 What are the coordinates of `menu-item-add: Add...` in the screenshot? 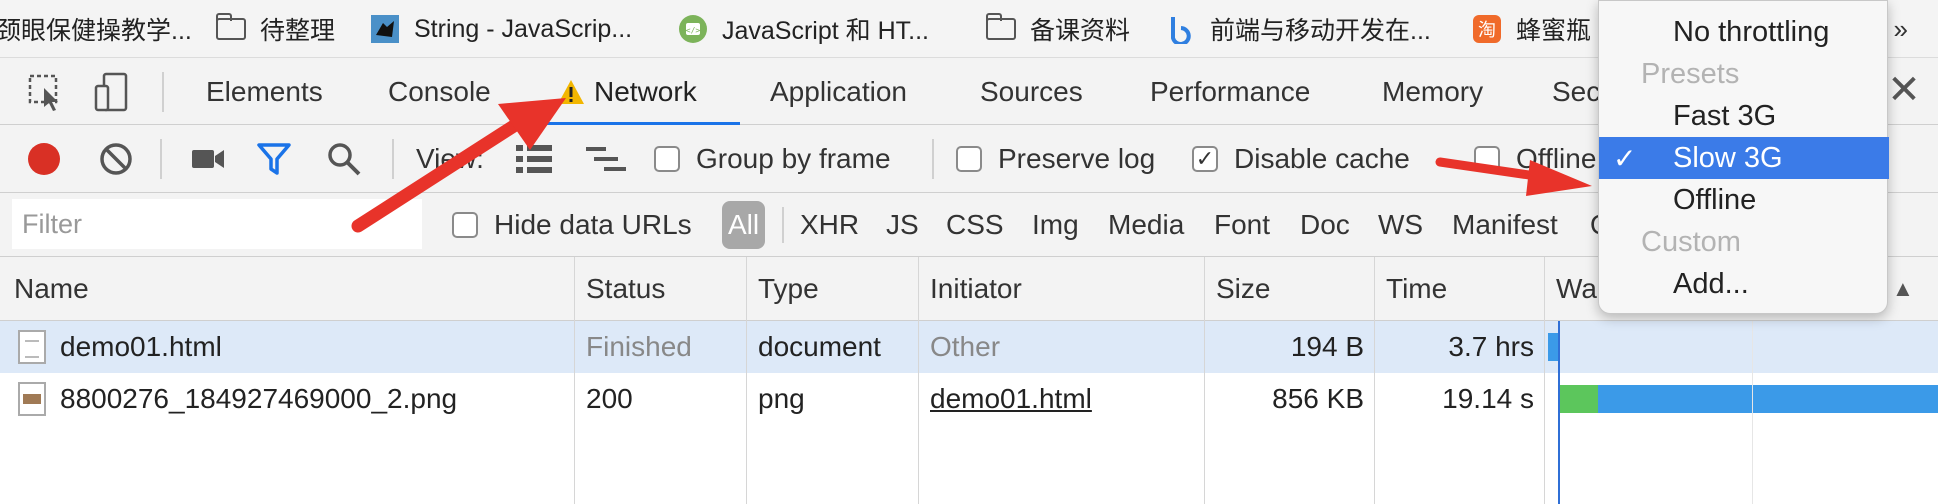 It's located at (1744, 284).